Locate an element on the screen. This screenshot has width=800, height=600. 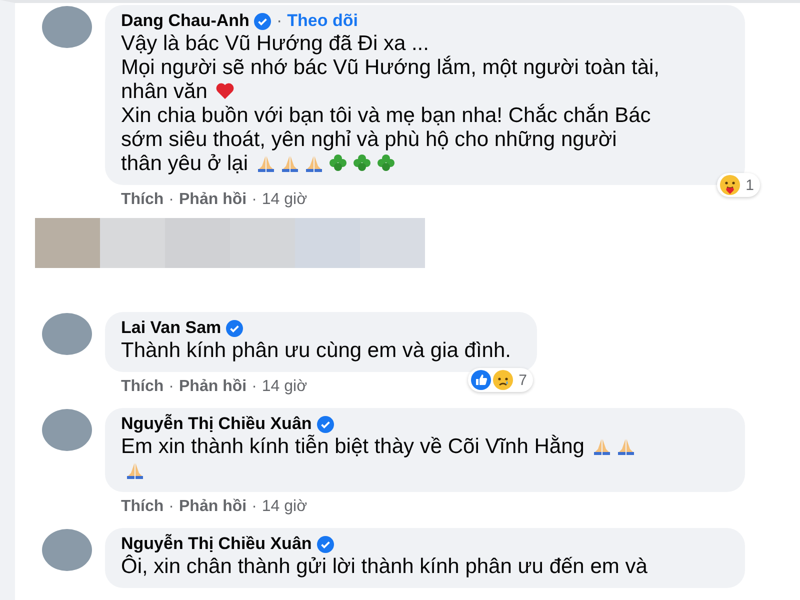
comment-text: Thành kính phân ưu cùng em và gia đình. is located at coordinates (316, 350).